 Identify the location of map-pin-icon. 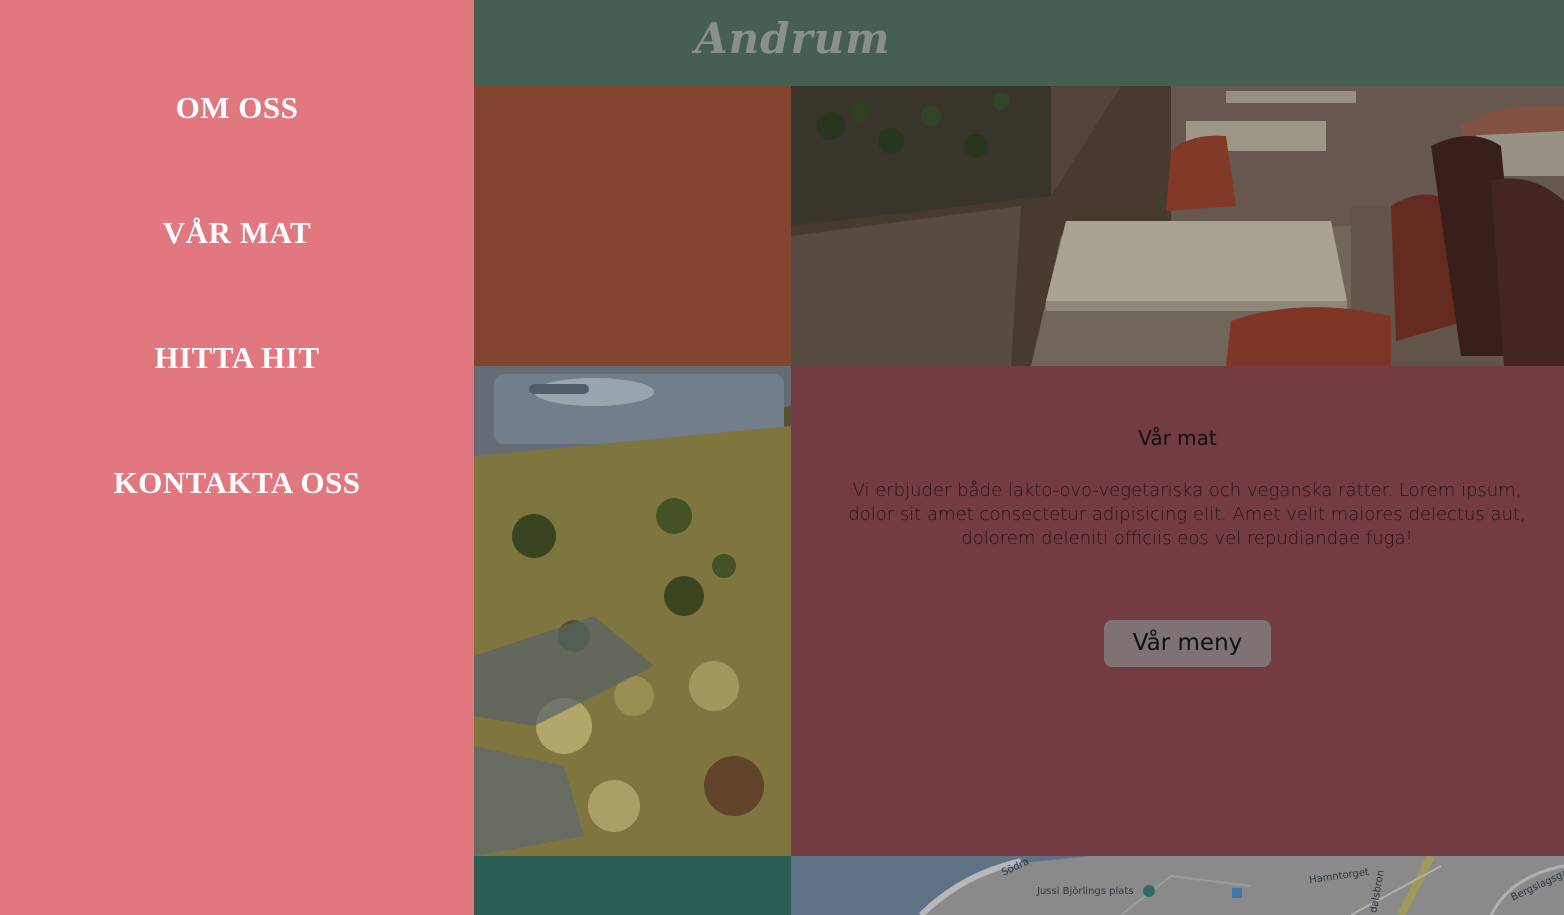
(1149, 891).